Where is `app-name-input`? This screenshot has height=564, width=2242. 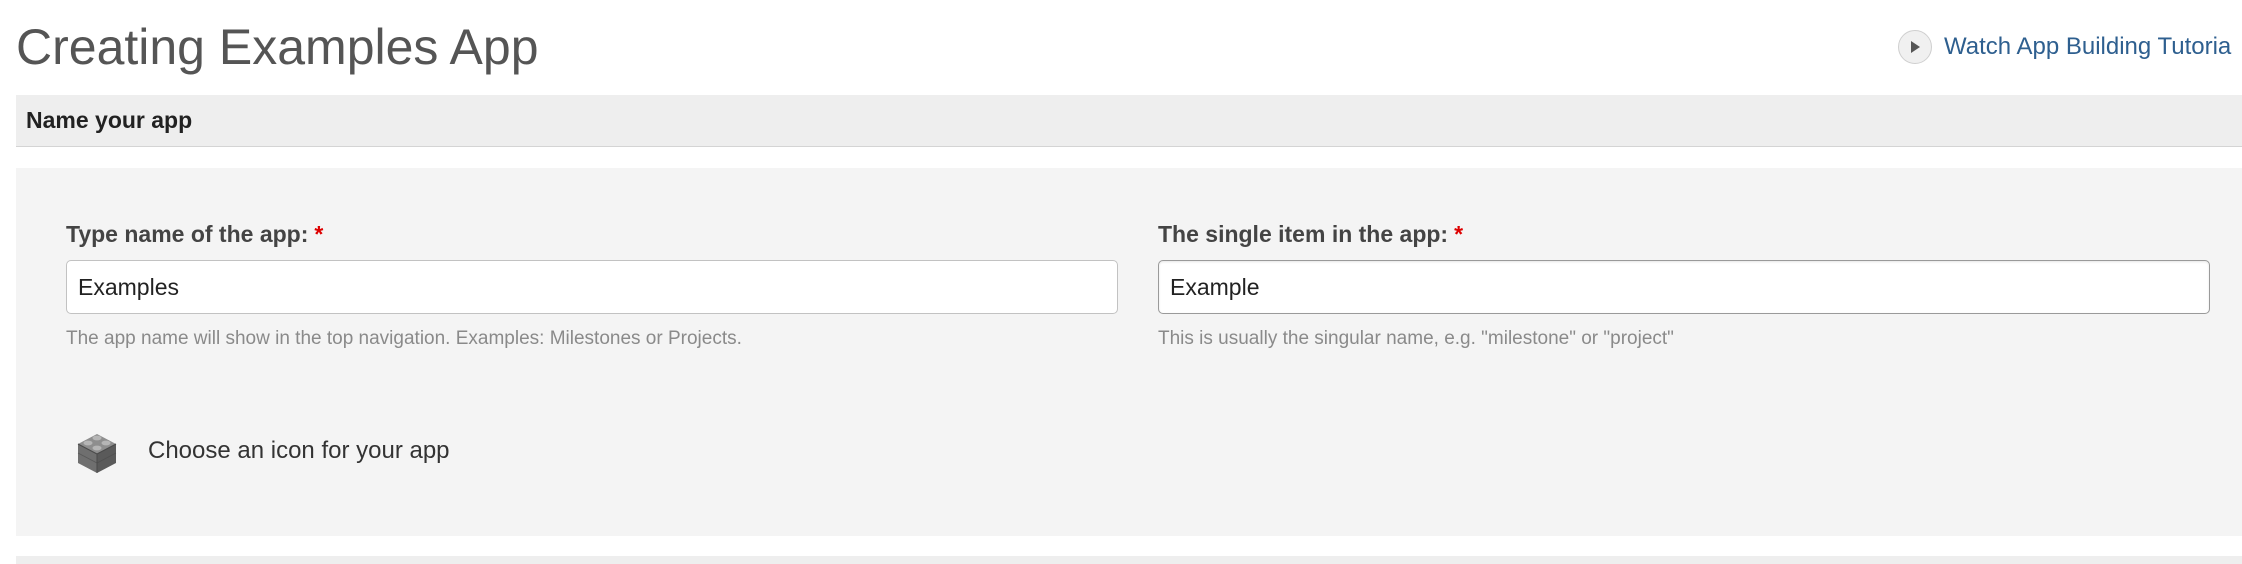 app-name-input is located at coordinates (592, 287).